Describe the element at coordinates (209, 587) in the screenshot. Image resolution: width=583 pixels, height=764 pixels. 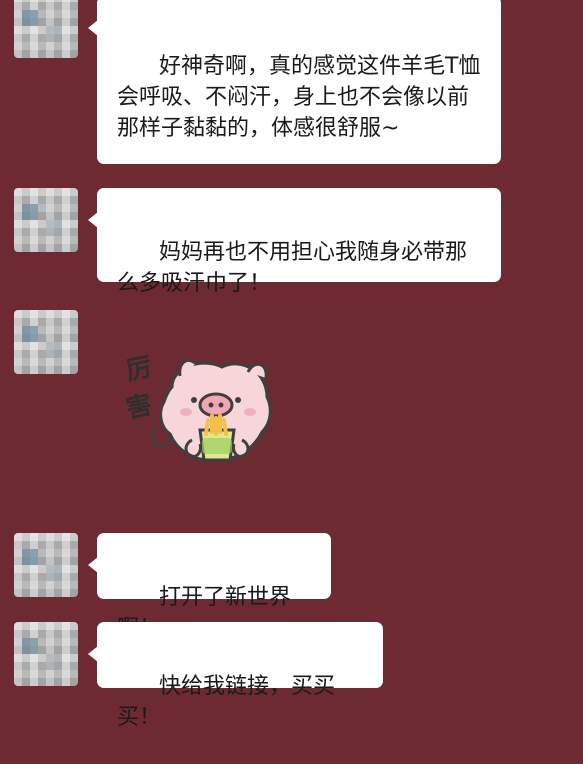
I see `message-bubble: 打开了新世界啊！` at that location.